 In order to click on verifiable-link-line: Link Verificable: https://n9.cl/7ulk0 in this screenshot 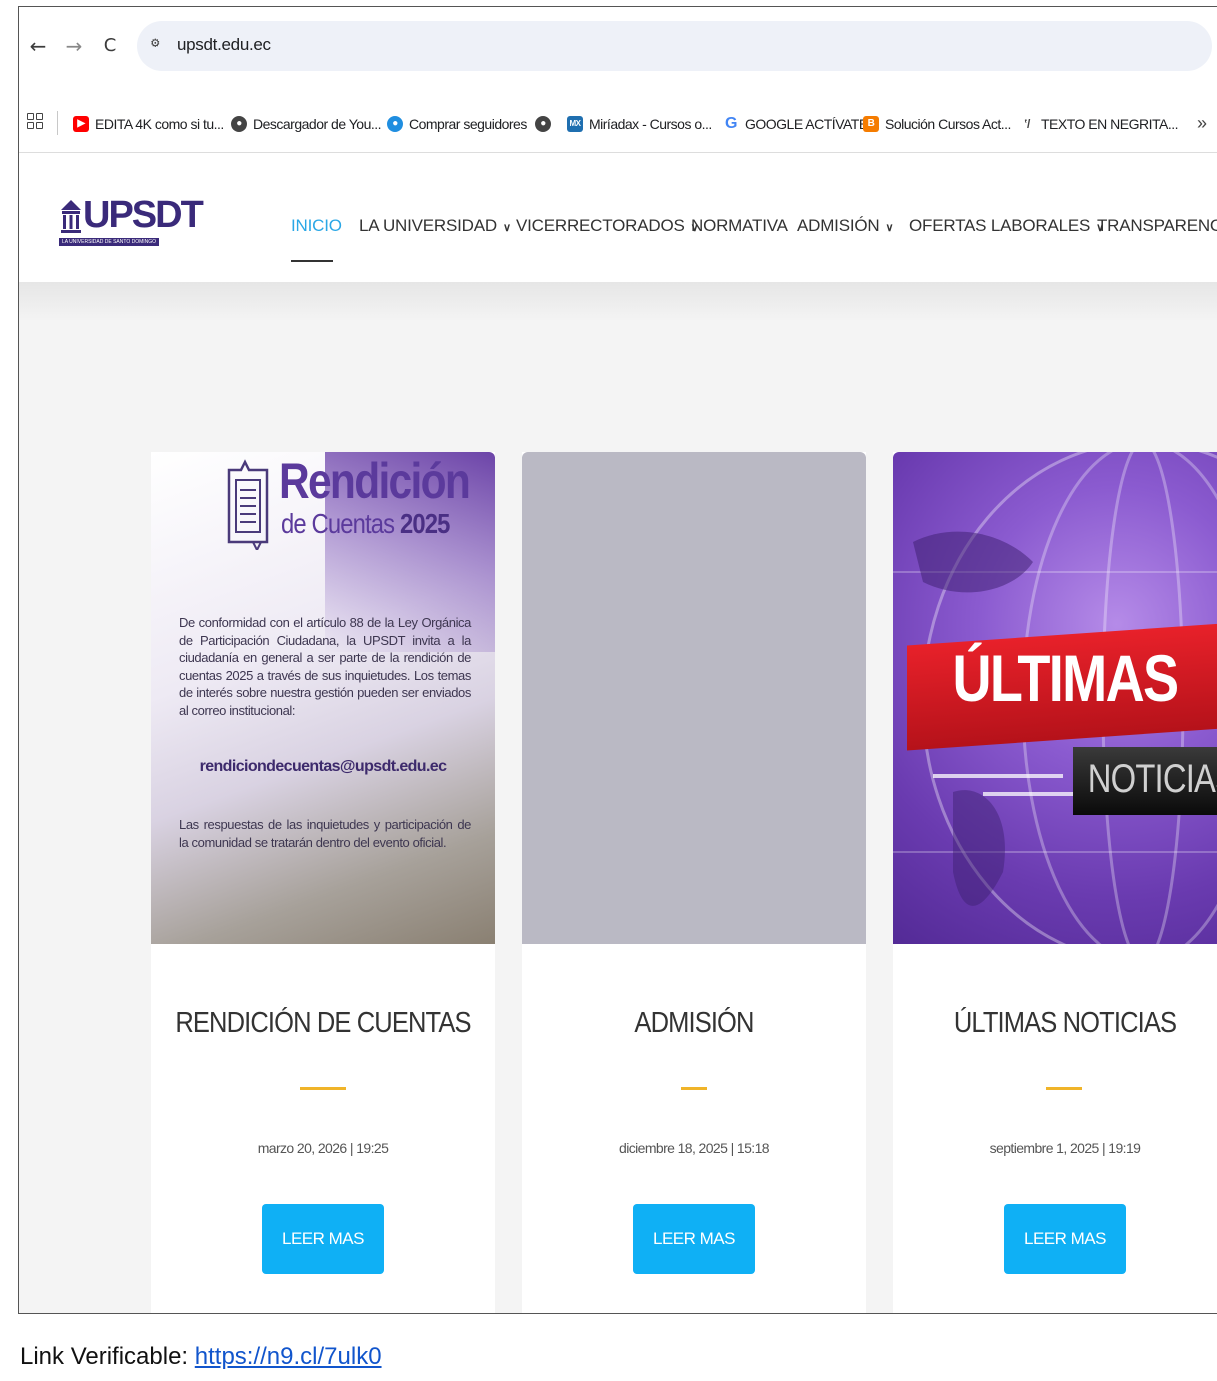, I will do `click(201, 1357)`.